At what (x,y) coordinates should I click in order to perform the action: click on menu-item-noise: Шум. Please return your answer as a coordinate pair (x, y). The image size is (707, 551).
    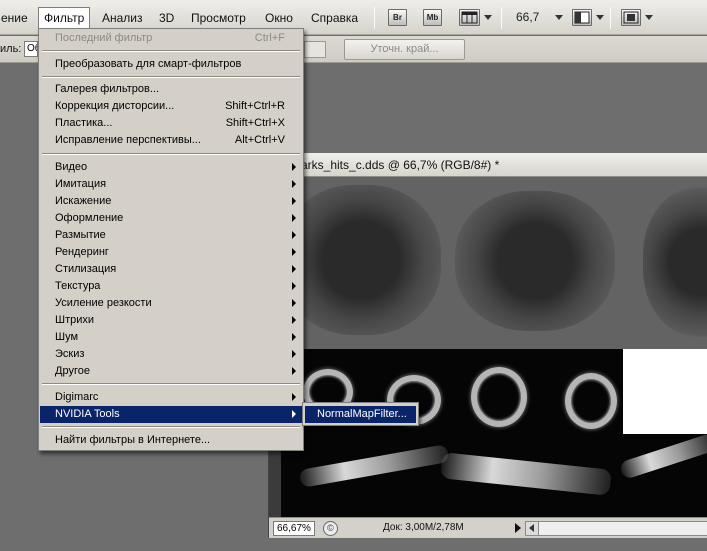
    Looking at the image, I should click on (171, 337).